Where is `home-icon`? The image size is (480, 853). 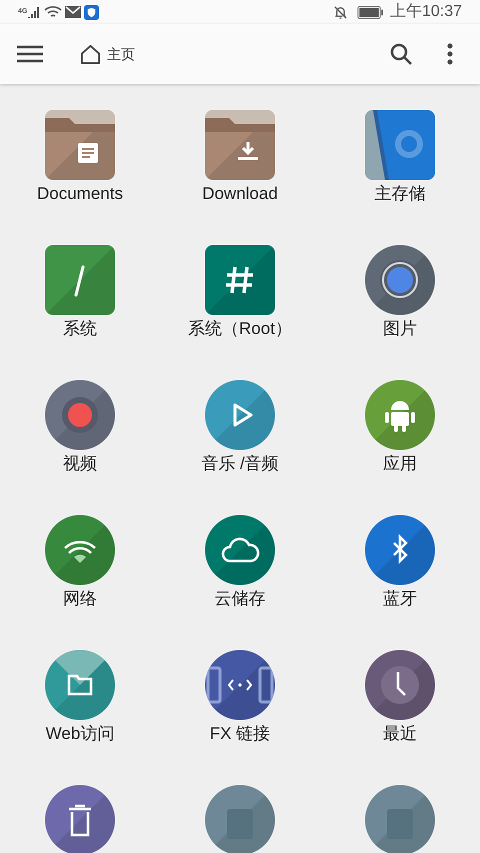
home-icon is located at coordinates (90, 54).